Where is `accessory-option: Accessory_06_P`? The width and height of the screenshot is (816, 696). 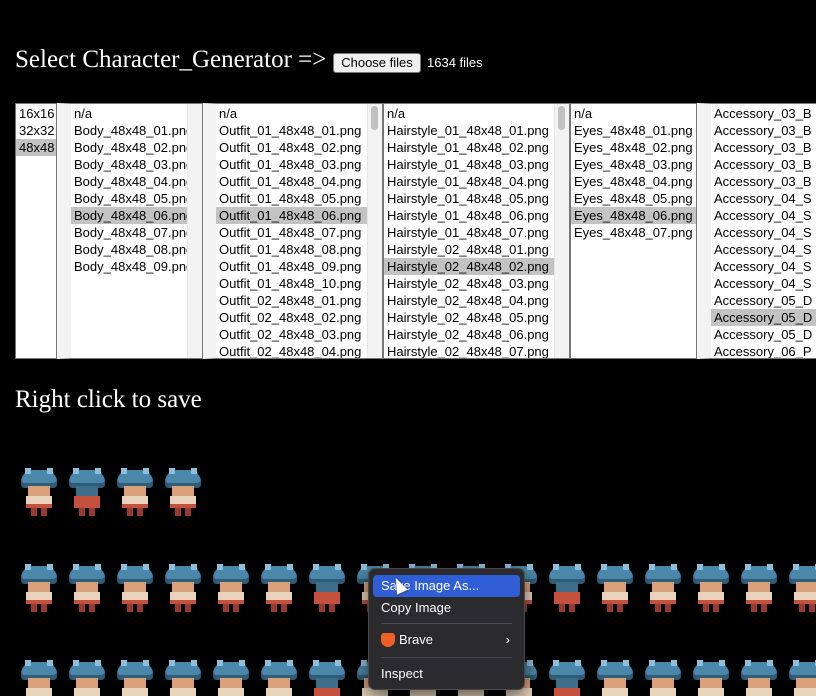
accessory-option: Accessory_06_P is located at coordinates (763, 350).